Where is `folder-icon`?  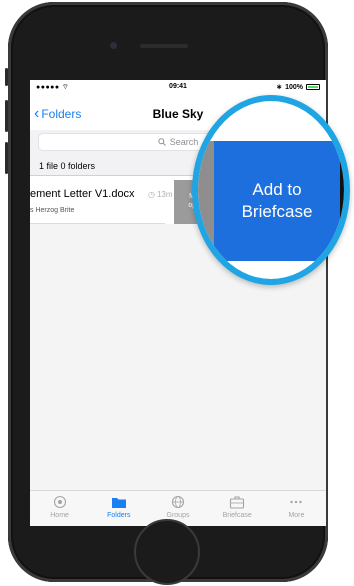
folder-icon is located at coordinates (118, 503).